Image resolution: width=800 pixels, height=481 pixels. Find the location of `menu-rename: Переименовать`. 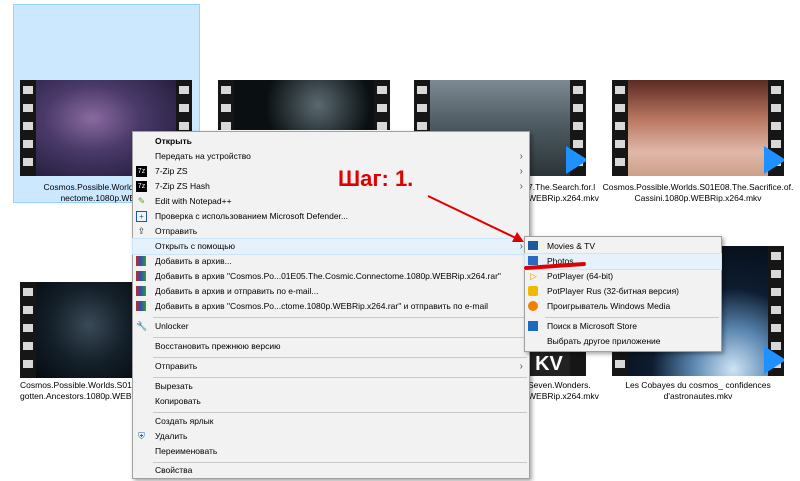

menu-rename: Переименовать is located at coordinates (331, 451).